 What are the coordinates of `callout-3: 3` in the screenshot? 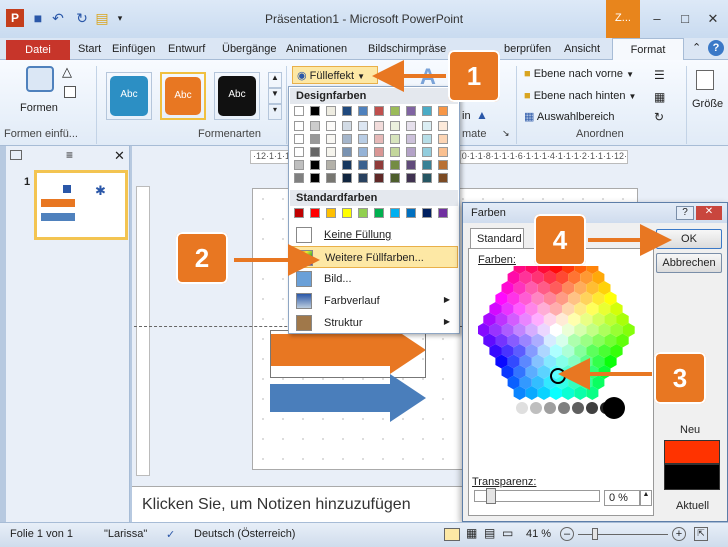 It's located at (680, 378).